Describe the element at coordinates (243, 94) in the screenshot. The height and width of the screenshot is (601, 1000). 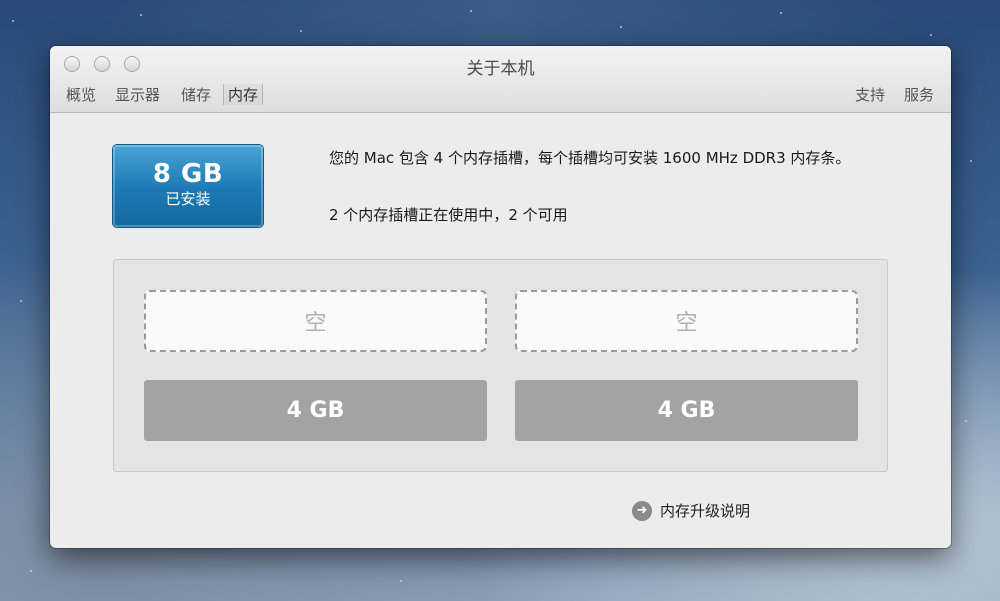
I see `tab-memory: 内存` at that location.